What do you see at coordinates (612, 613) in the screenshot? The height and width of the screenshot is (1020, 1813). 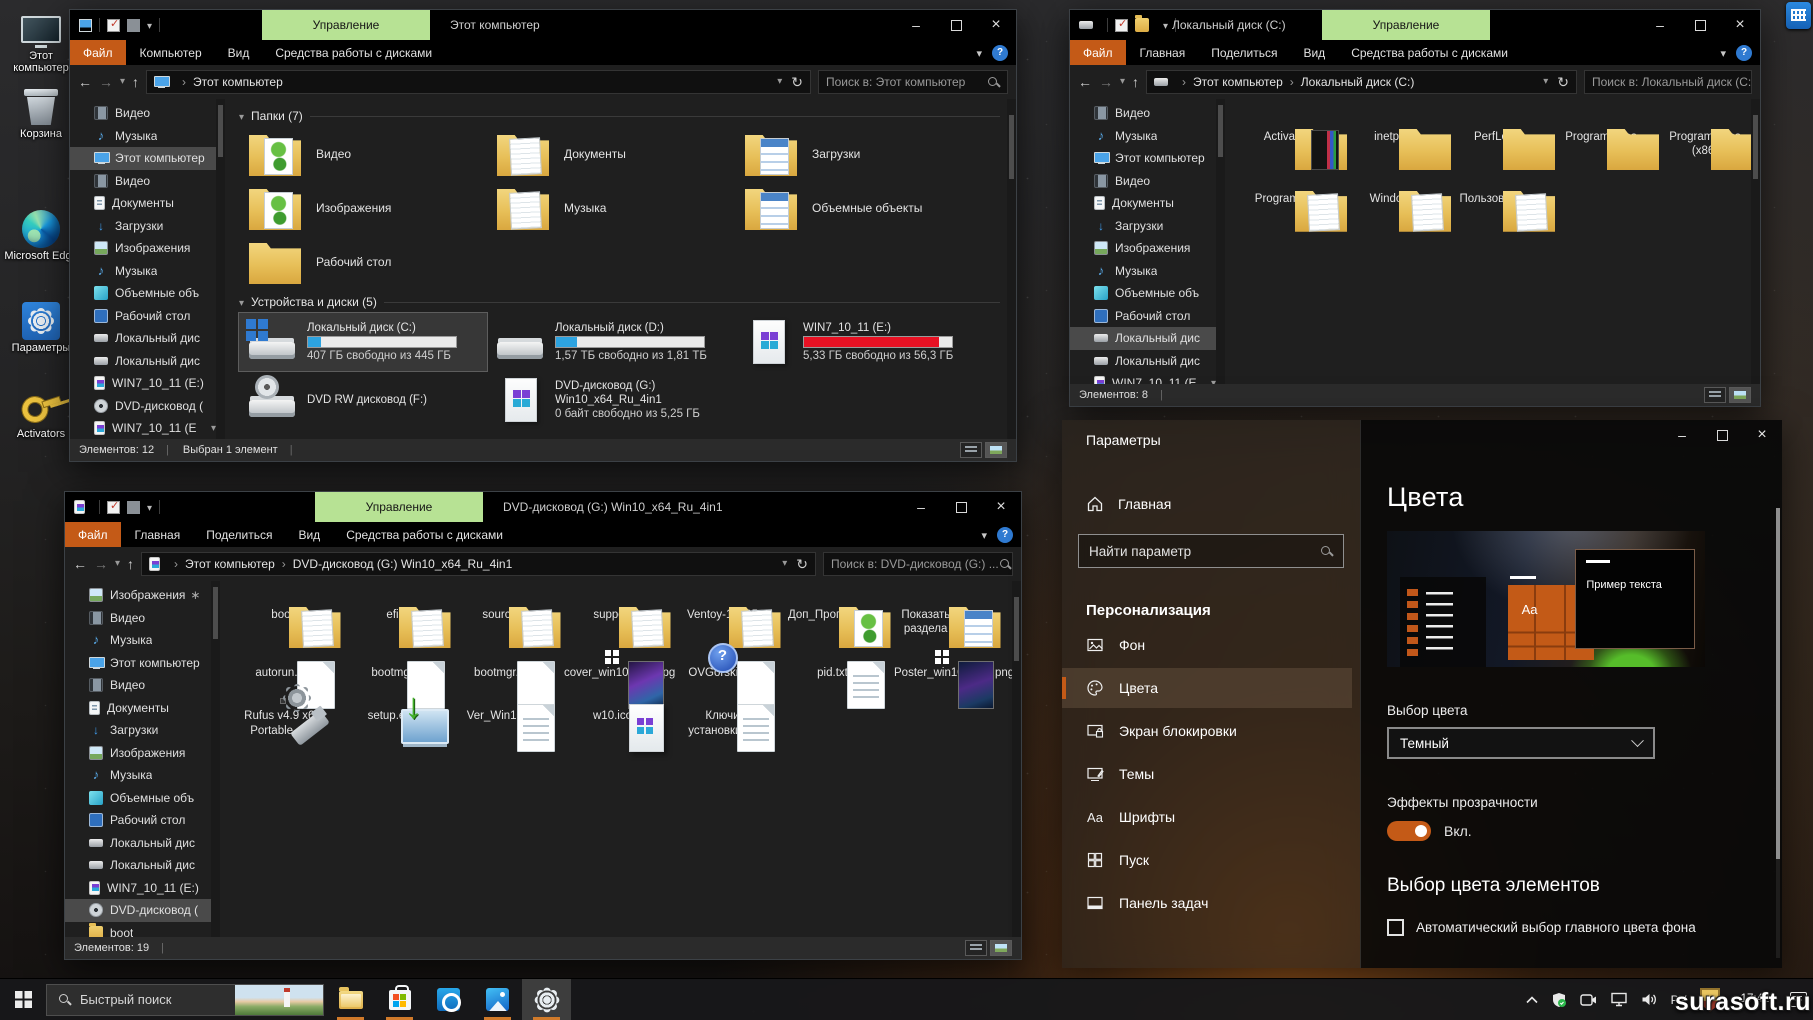 I see `file-tile: support` at bounding box center [612, 613].